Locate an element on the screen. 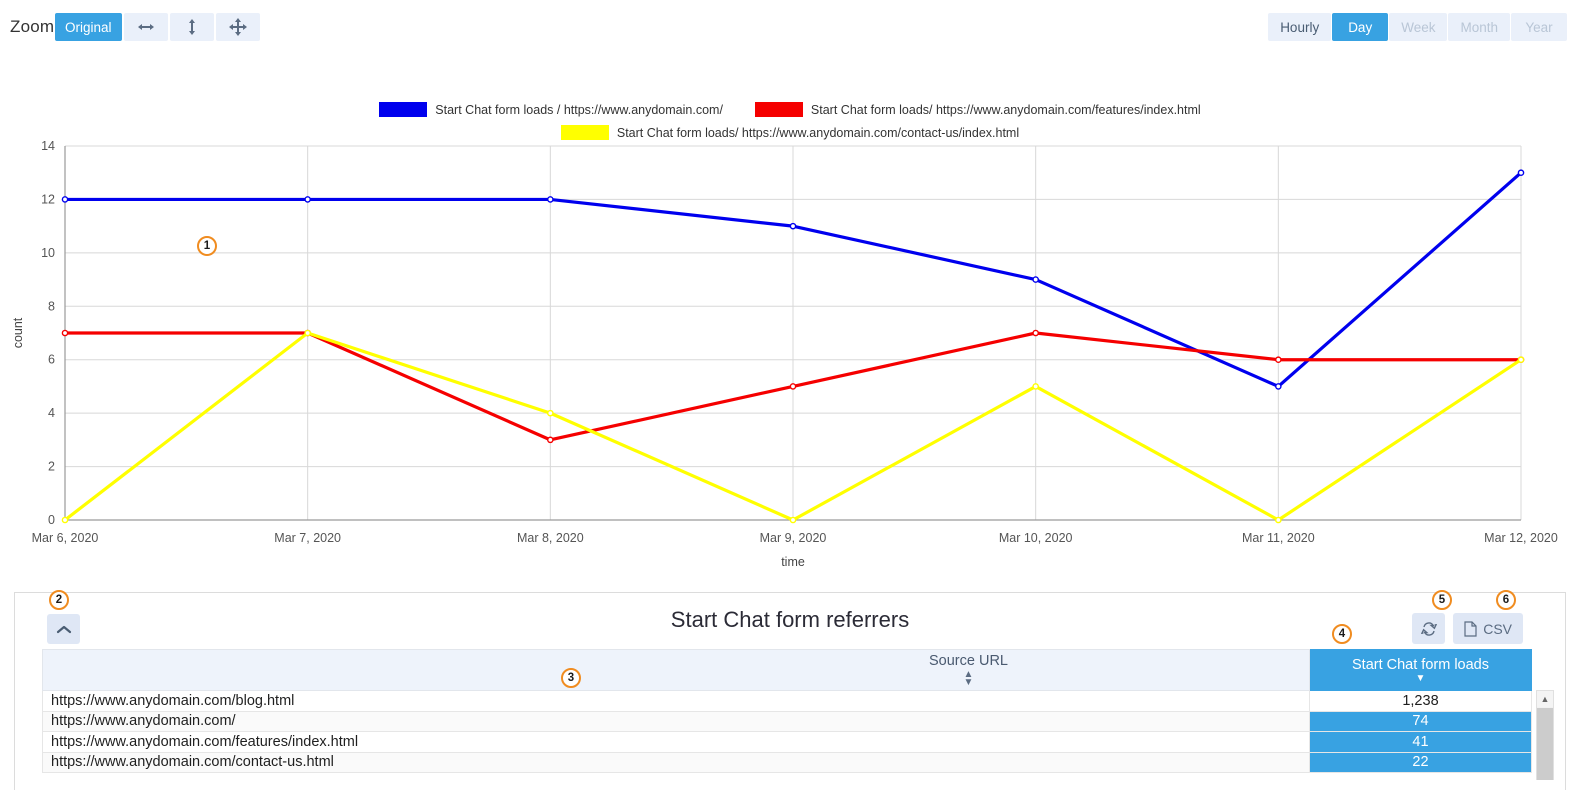  period-year-button: Year is located at coordinates (1539, 27).